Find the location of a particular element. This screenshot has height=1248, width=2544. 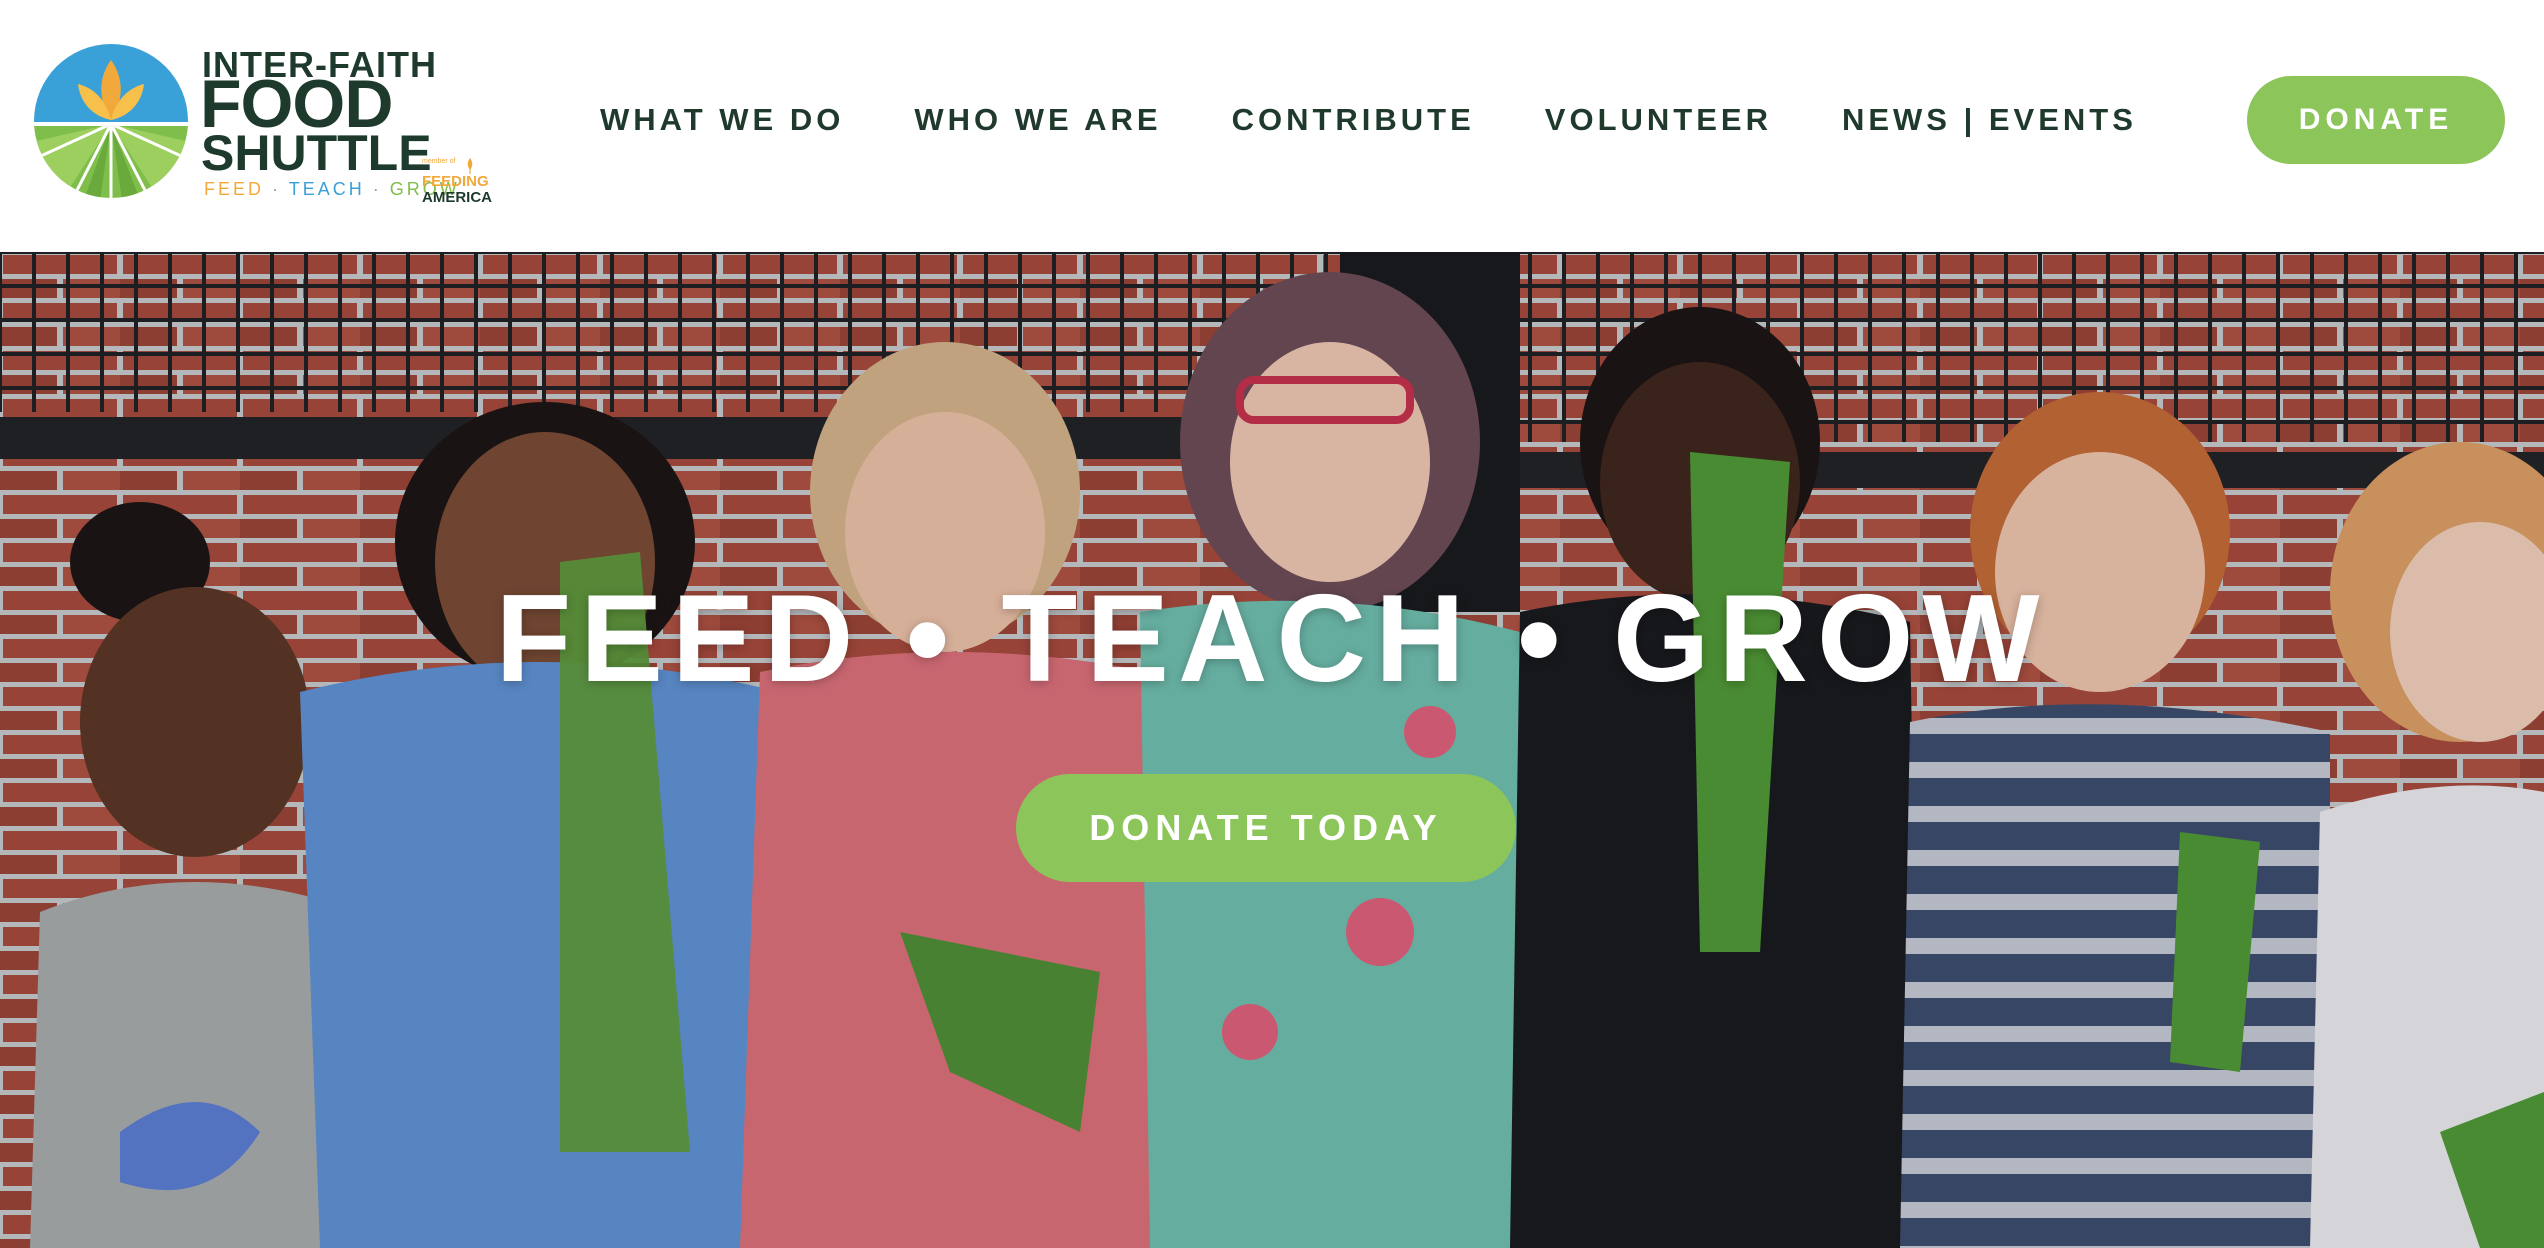

partner-member-of: member of is located at coordinates (439, 161).